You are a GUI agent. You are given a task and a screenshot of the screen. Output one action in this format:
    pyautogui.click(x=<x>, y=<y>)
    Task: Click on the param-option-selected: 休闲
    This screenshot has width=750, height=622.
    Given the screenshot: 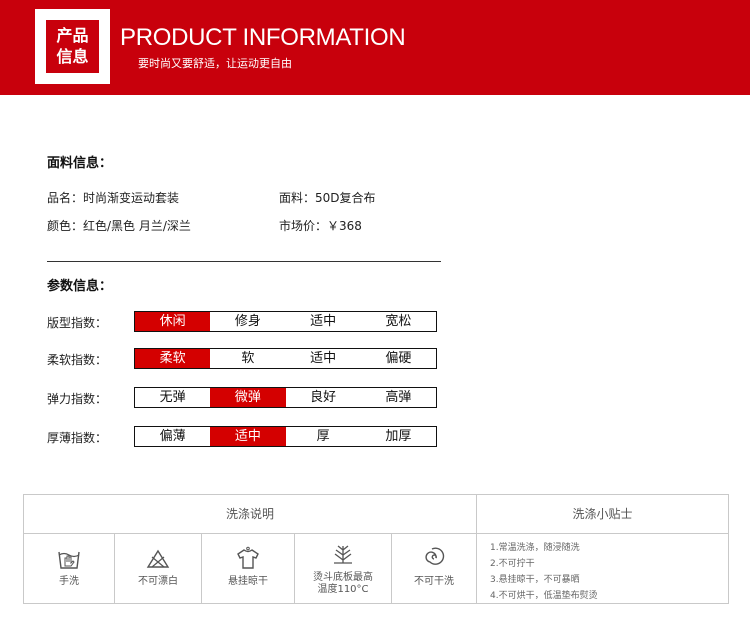 What is the action you would take?
    pyautogui.click(x=173, y=321)
    